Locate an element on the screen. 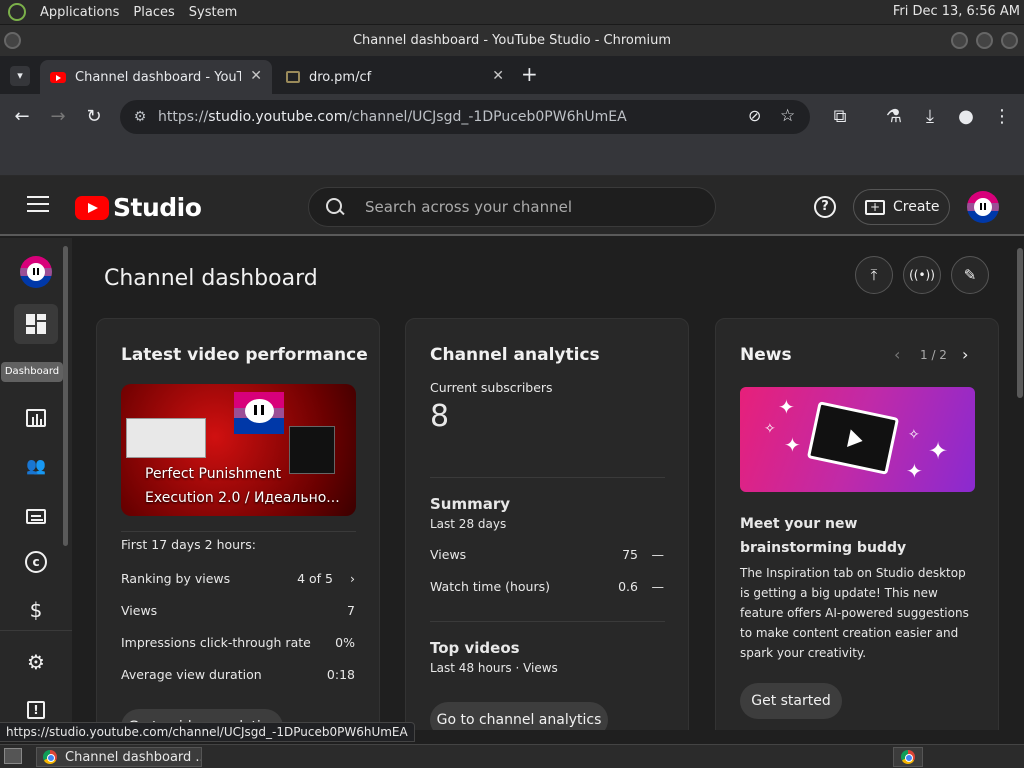 This screenshot has width=1024, height=768. nav-dashboard is located at coordinates (36, 324).